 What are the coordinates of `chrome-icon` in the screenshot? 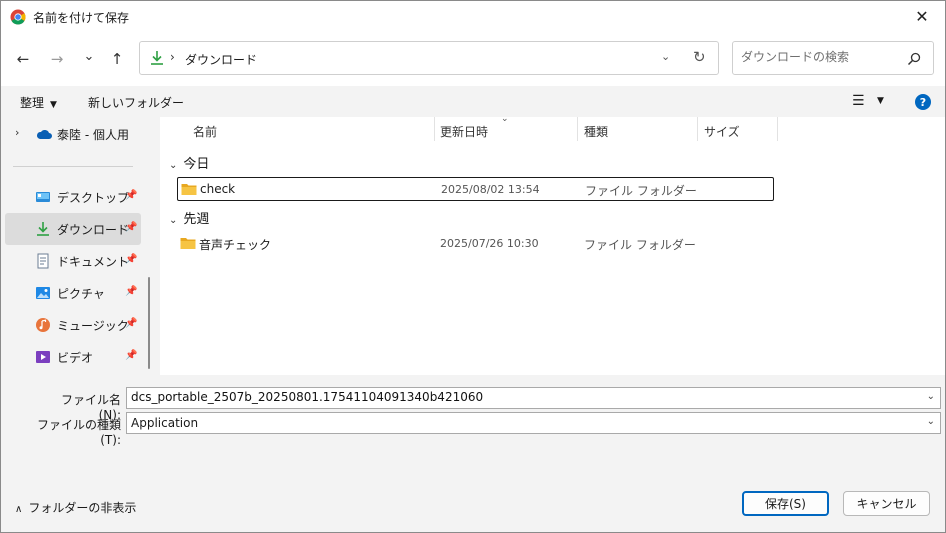 It's located at (18, 17).